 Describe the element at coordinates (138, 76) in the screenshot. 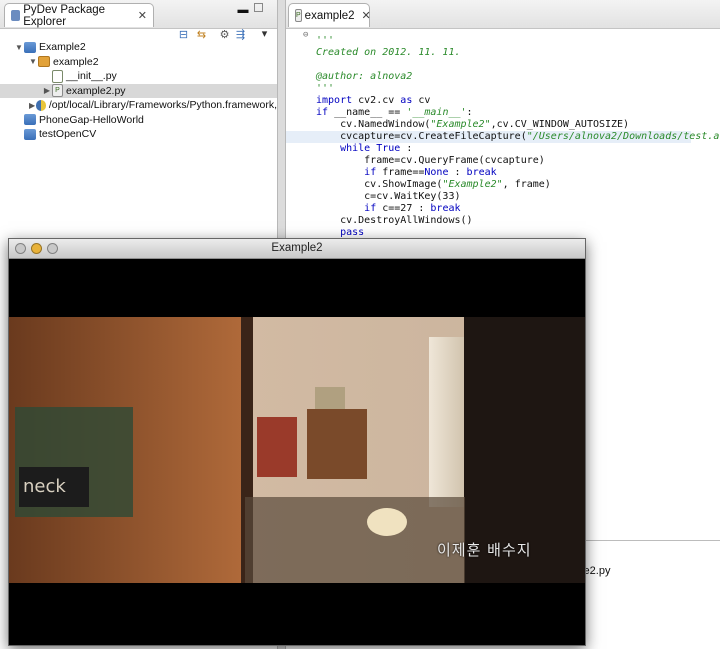

I see `tree-item: __init__.py` at that location.